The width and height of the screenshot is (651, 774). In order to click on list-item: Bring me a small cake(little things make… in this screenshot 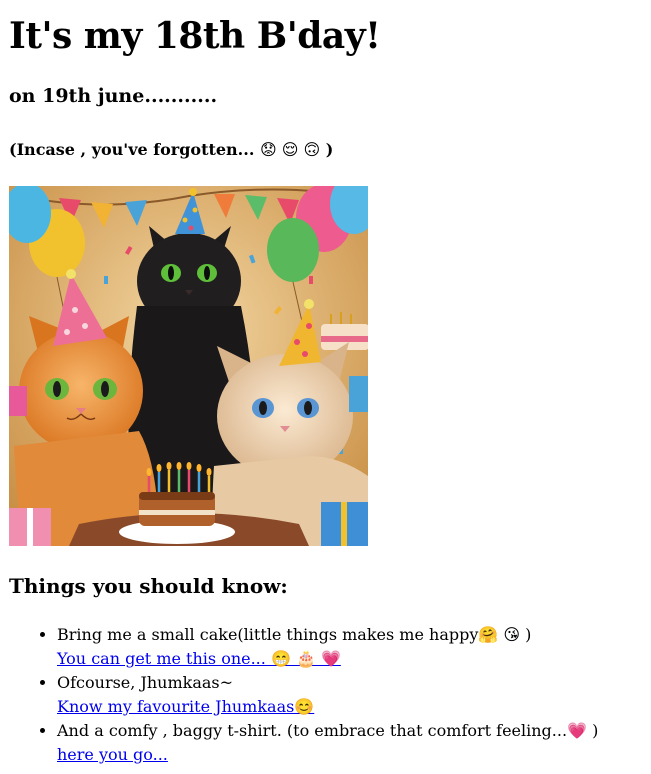, I will do `click(354, 647)`.